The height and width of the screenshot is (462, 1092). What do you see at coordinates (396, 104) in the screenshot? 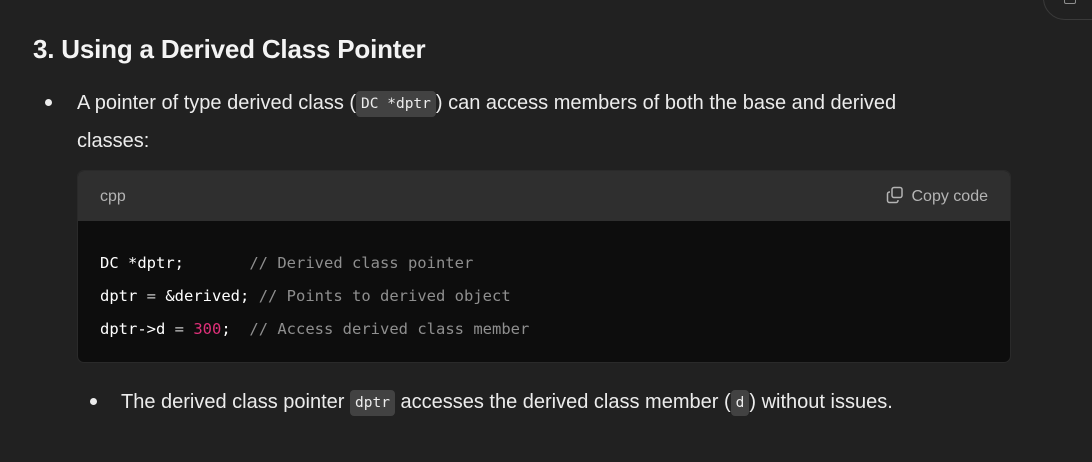
I see `inline-code-dptr-decl: DC *dptr` at bounding box center [396, 104].